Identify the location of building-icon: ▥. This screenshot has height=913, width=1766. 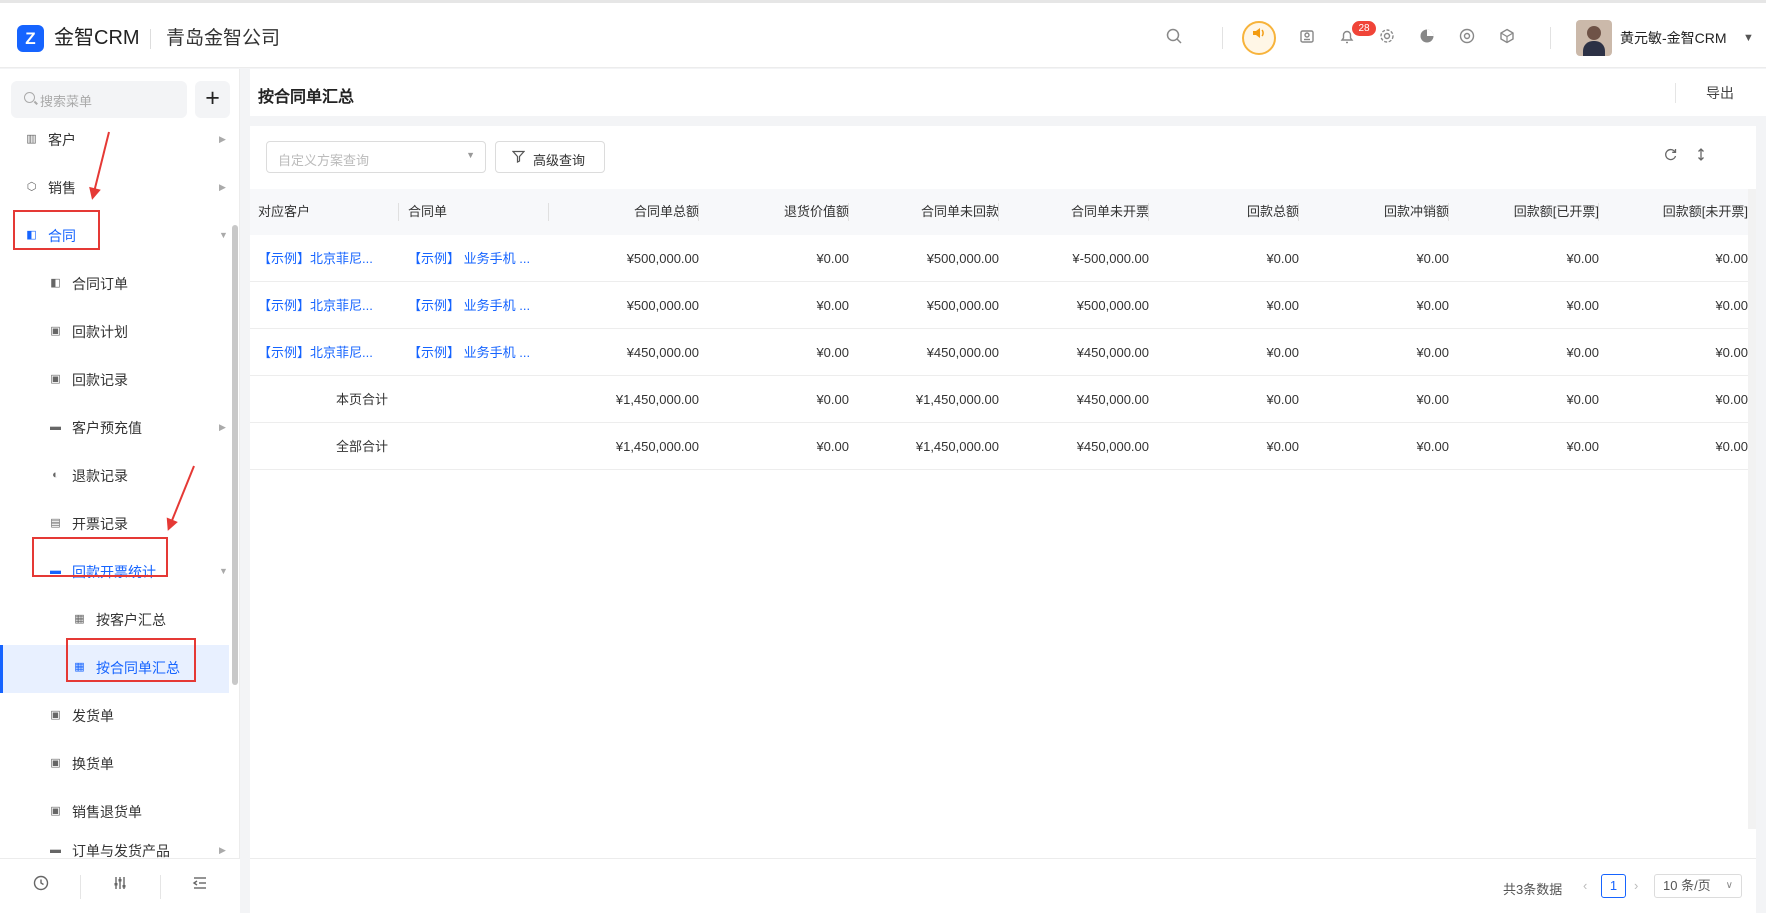
(31, 139).